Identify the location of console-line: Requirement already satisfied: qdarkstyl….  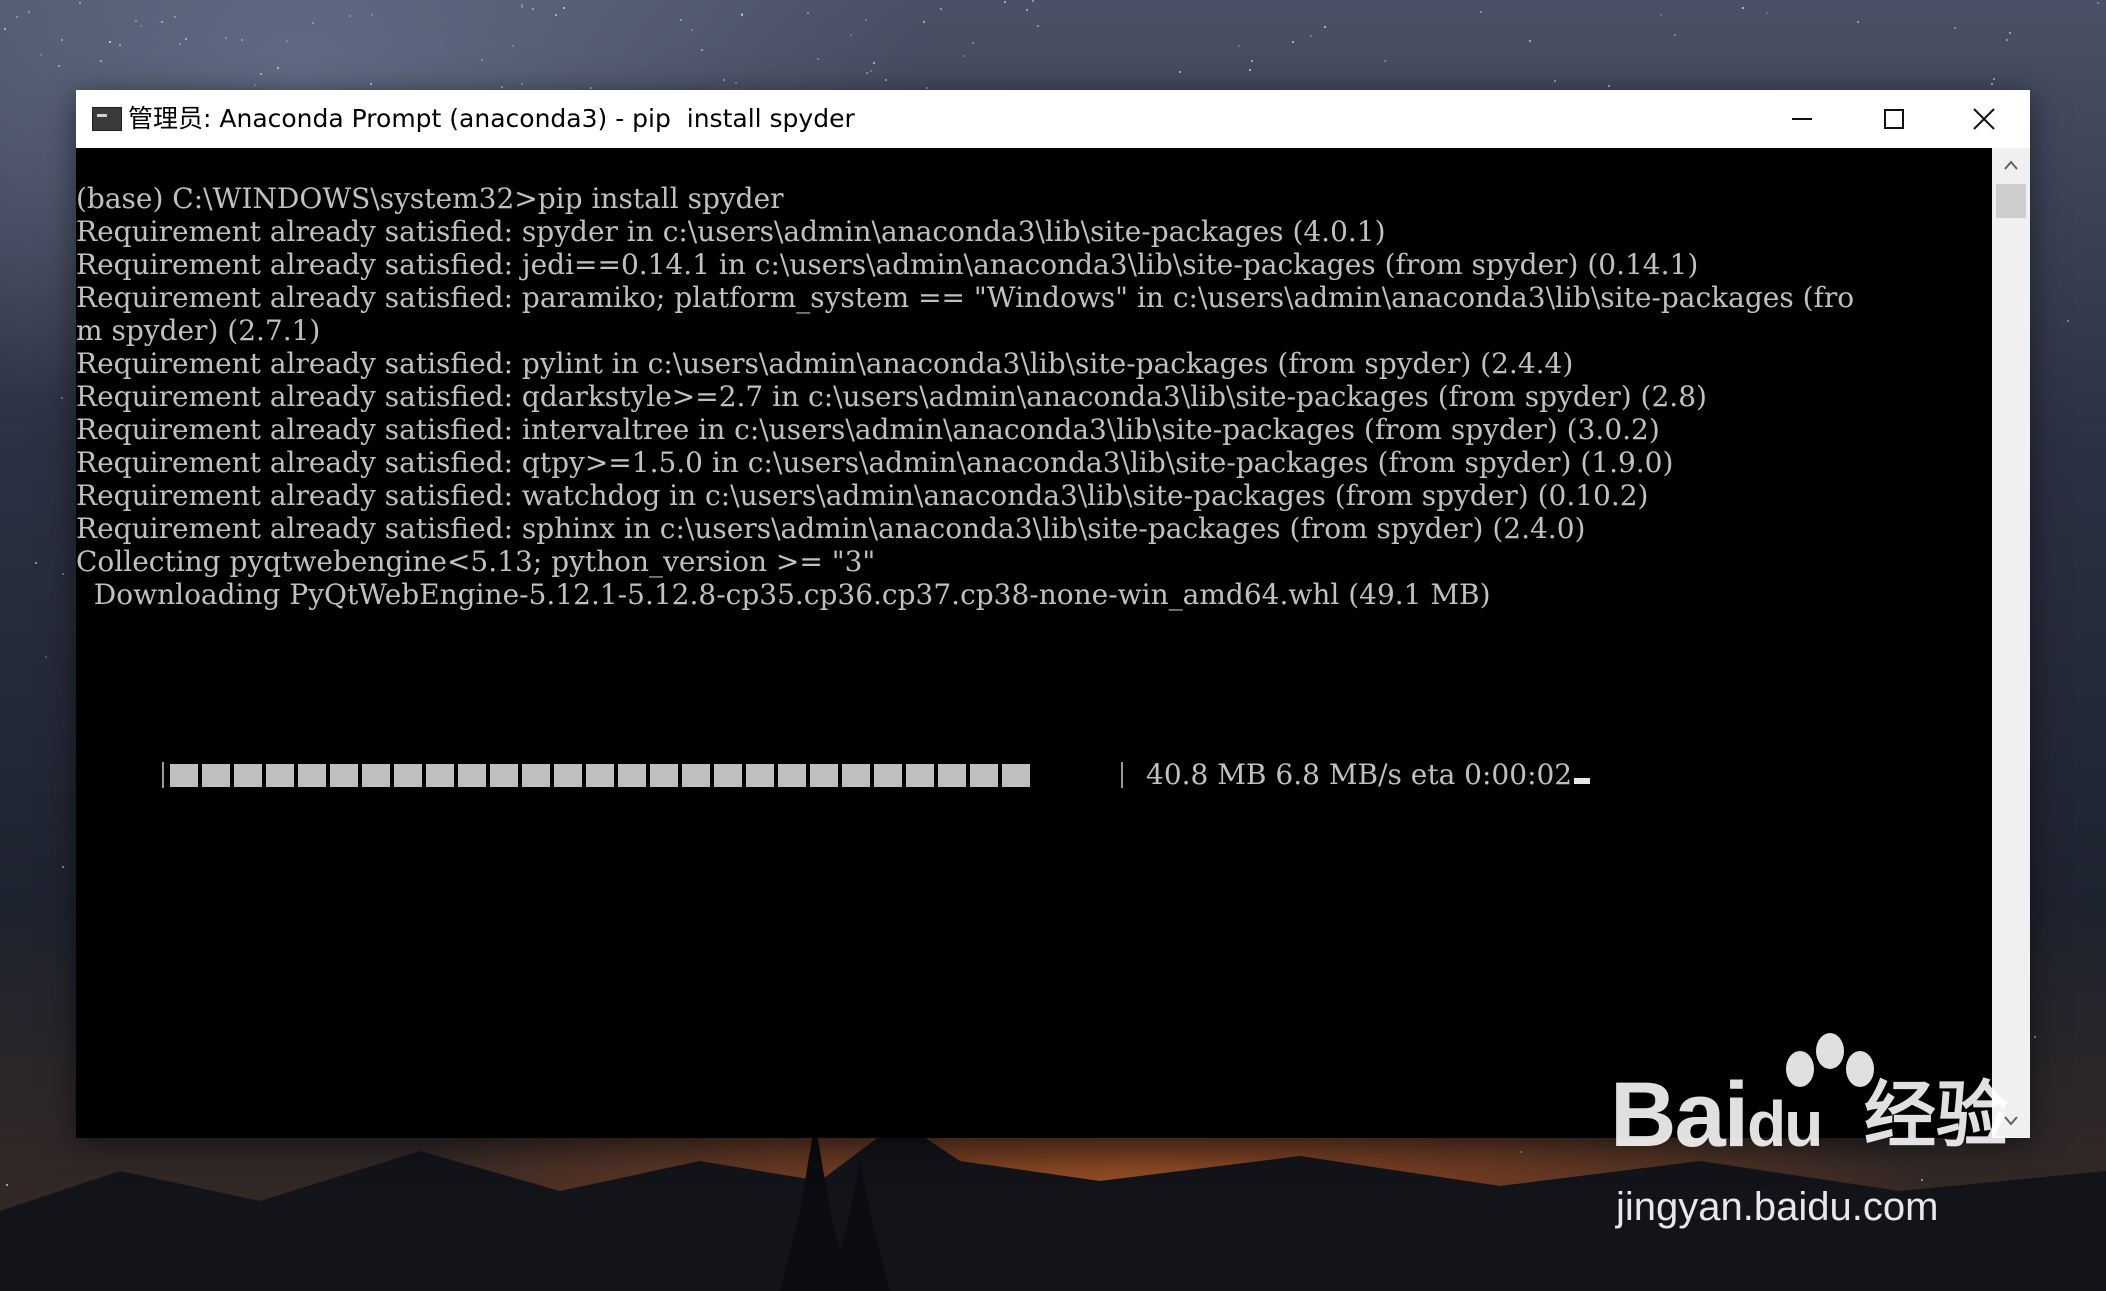
(891, 396).